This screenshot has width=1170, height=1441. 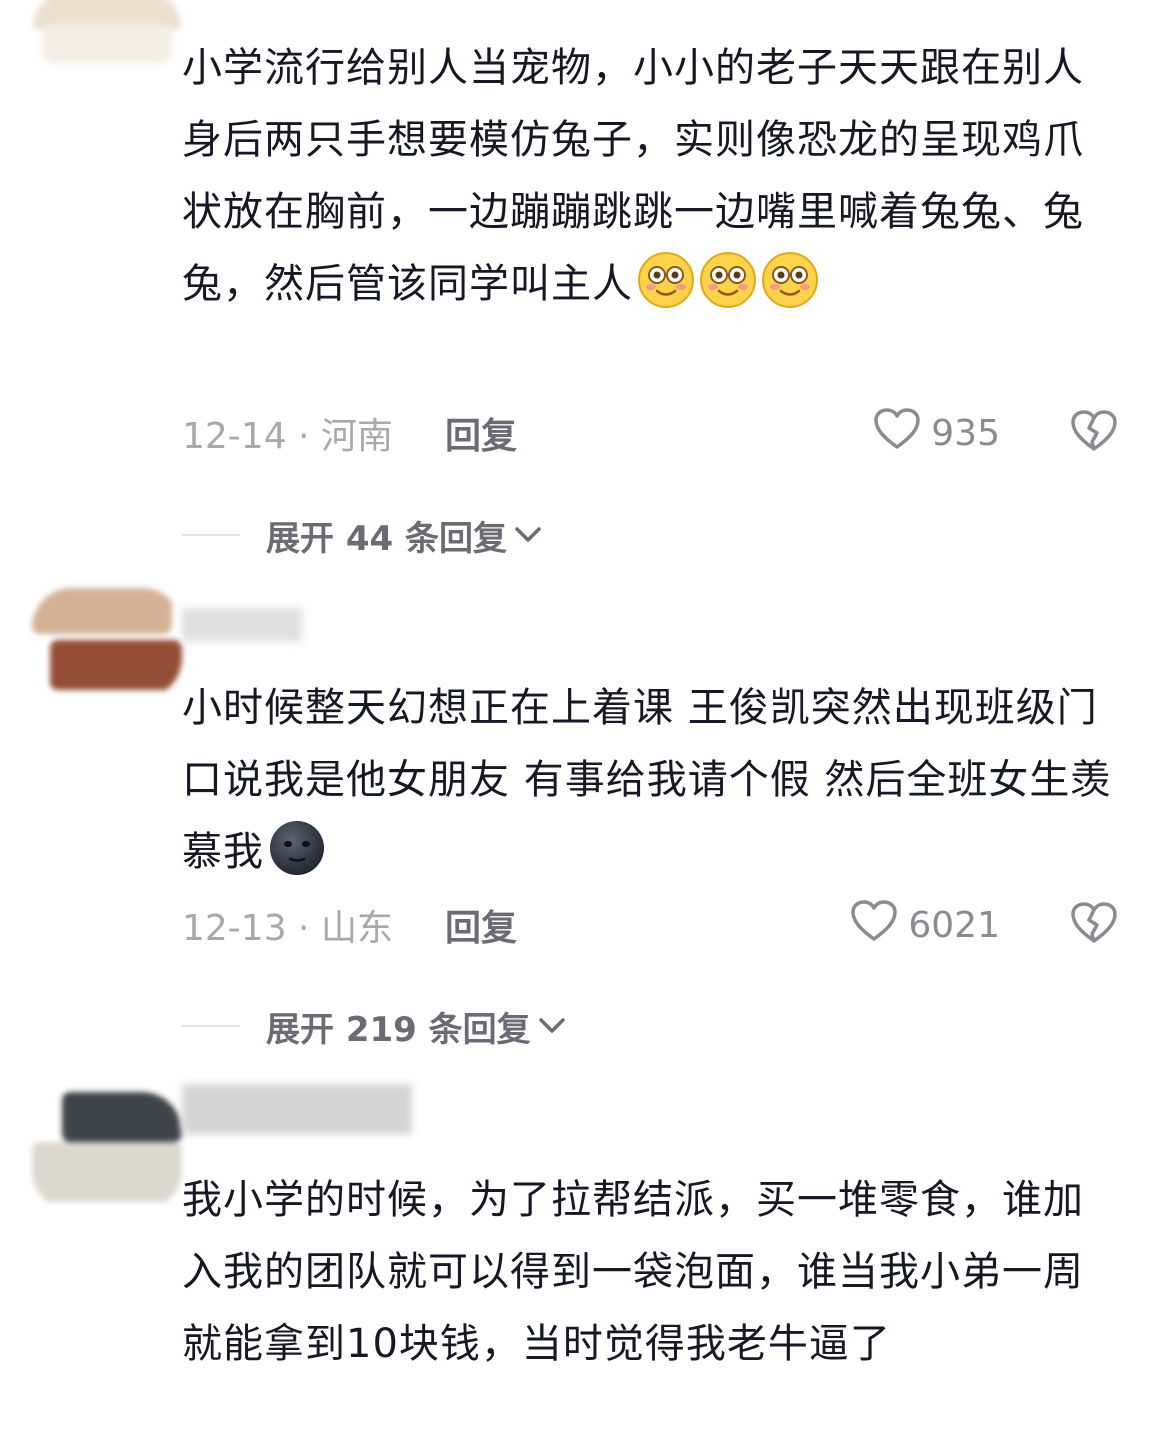 I want to click on expand-replies-button: 展开 44 条回复, so click(x=362, y=535).